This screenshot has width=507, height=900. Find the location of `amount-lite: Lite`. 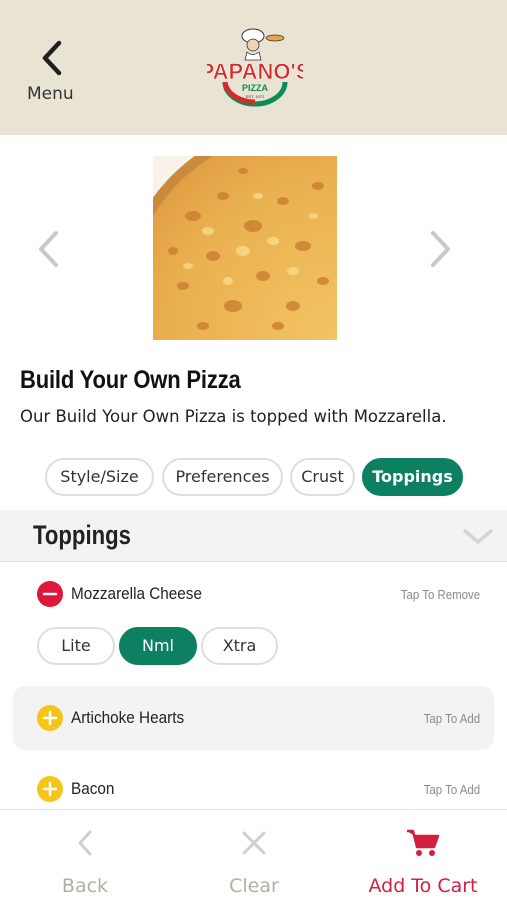

amount-lite: Lite is located at coordinates (76, 646).